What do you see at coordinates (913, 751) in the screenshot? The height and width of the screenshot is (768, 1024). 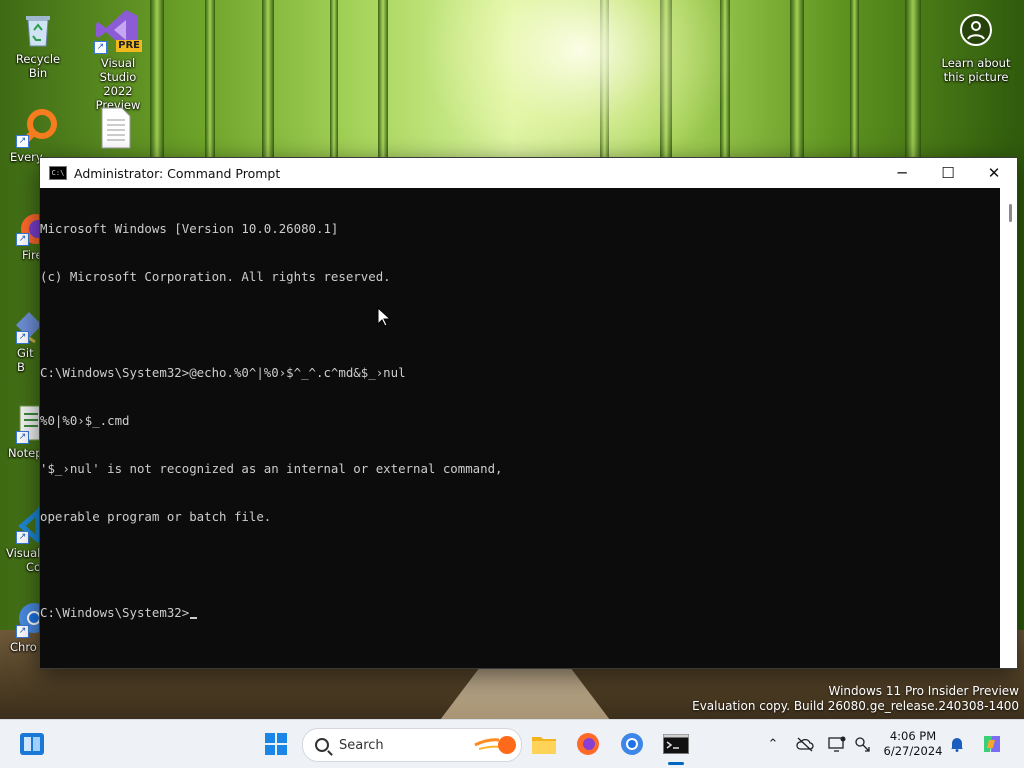 I see `clock-date: 6/27/2024` at bounding box center [913, 751].